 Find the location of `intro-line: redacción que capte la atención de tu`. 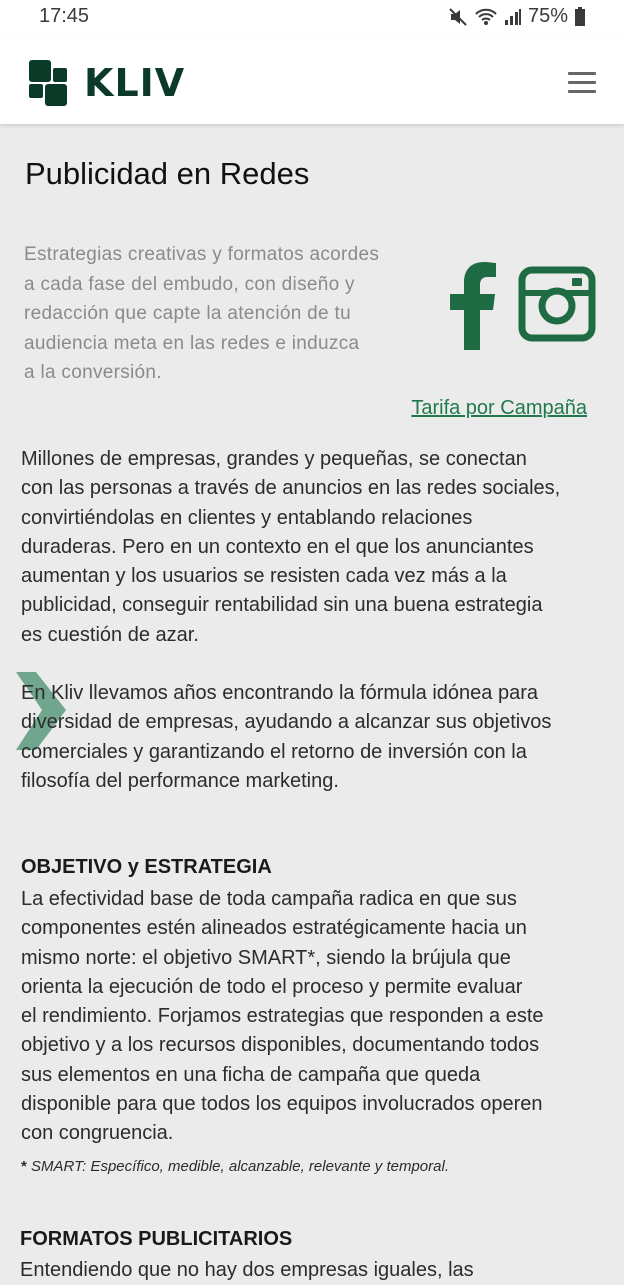

intro-line: redacción que capte la atención de tu is located at coordinates (187, 313).